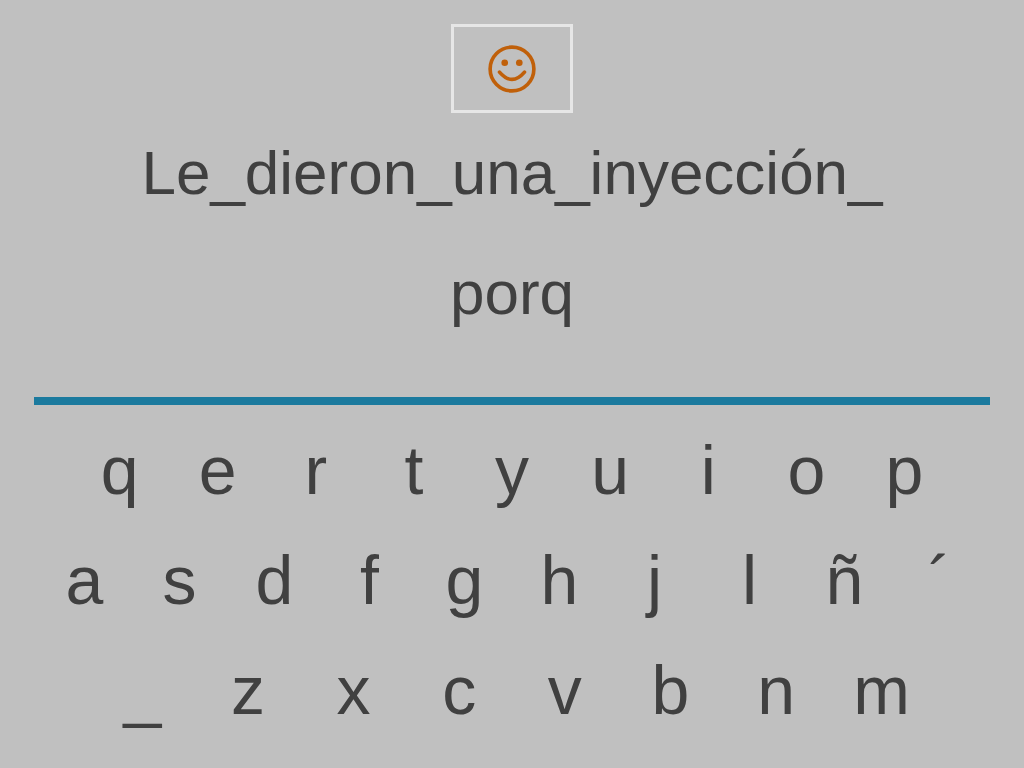  What do you see at coordinates (512, 173) in the screenshot?
I see `phrase-text: Le_dieron_una_inyección_` at bounding box center [512, 173].